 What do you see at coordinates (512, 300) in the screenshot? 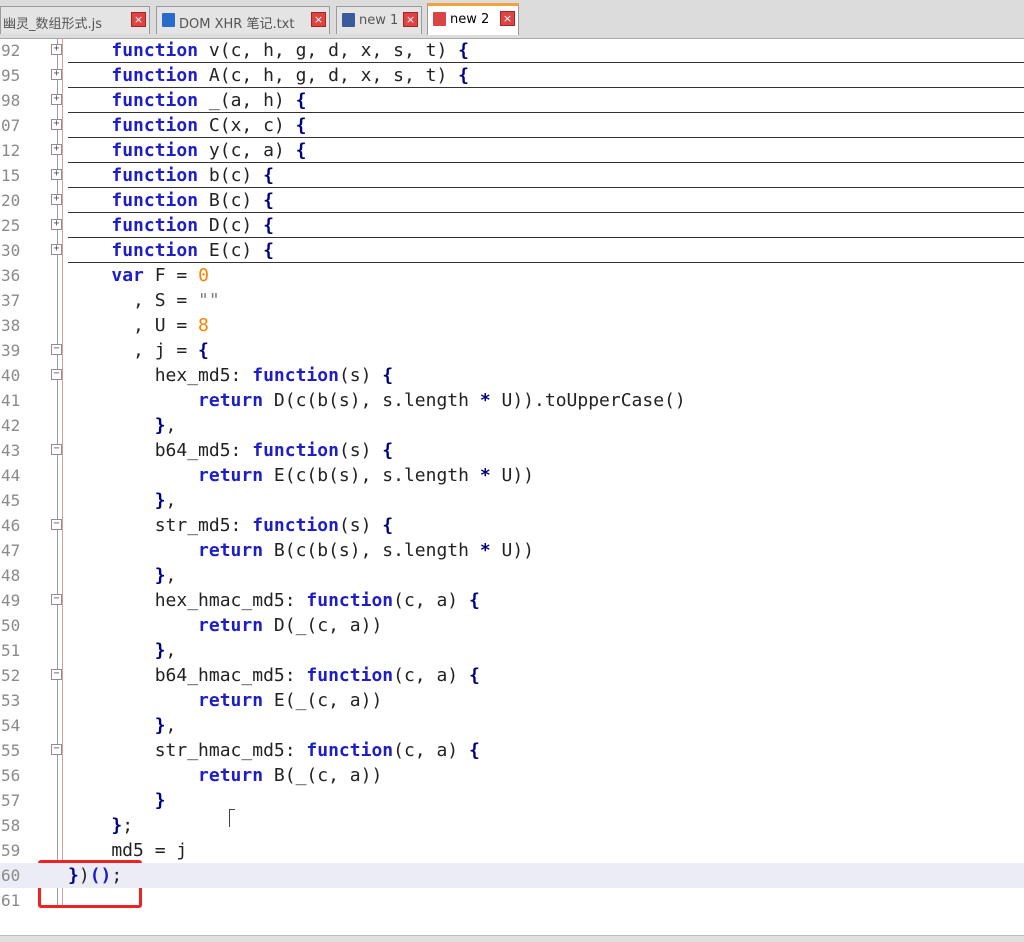
I see `code-line: 37 , S = ""` at bounding box center [512, 300].